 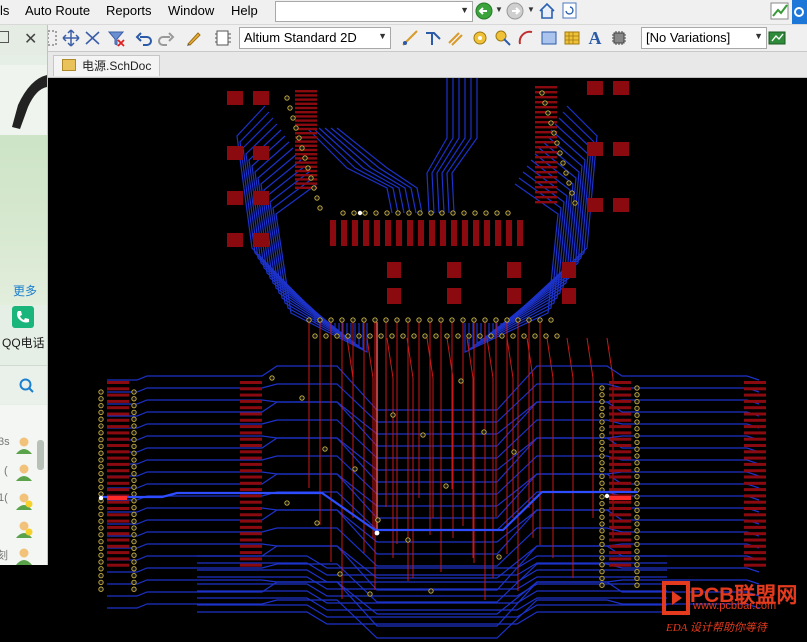 What do you see at coordinates (129, 10) in the screenshot?
I see `menu-item-reports: Reports` at bounding box center [129, 10].